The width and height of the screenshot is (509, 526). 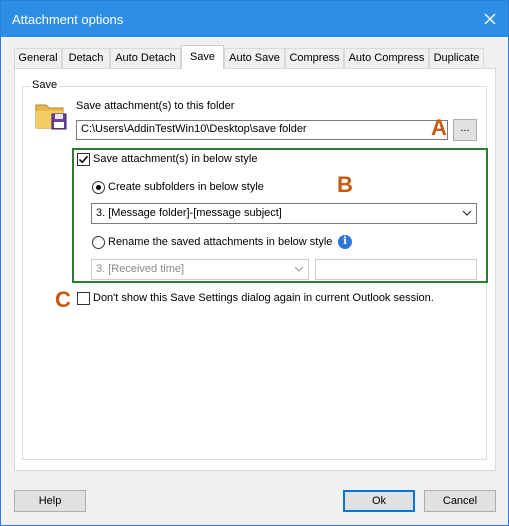 I want to click on ok-button: Ok, so click(x=379, y=501).